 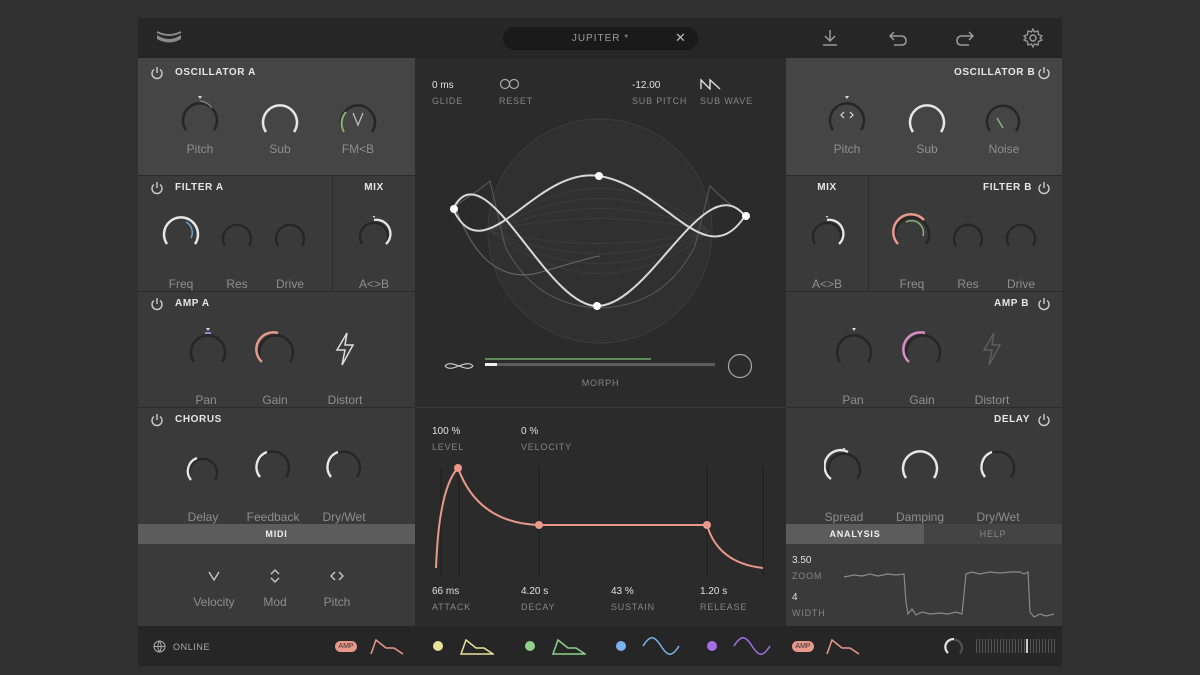 I want to click on delay-knob, so click(x=203, y=470).